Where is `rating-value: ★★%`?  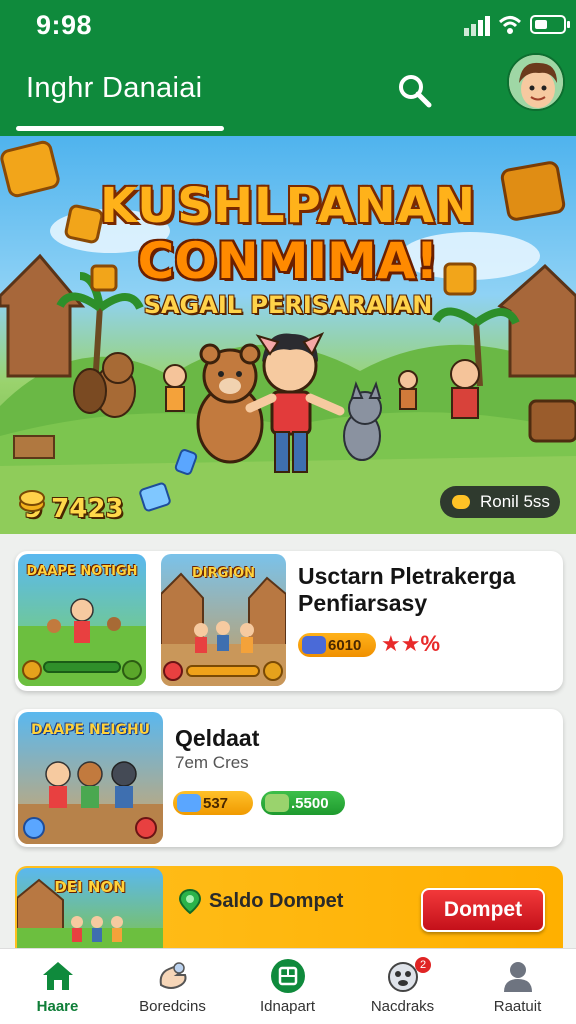
rating-value: ★★% is located at coordinates (411, 643).